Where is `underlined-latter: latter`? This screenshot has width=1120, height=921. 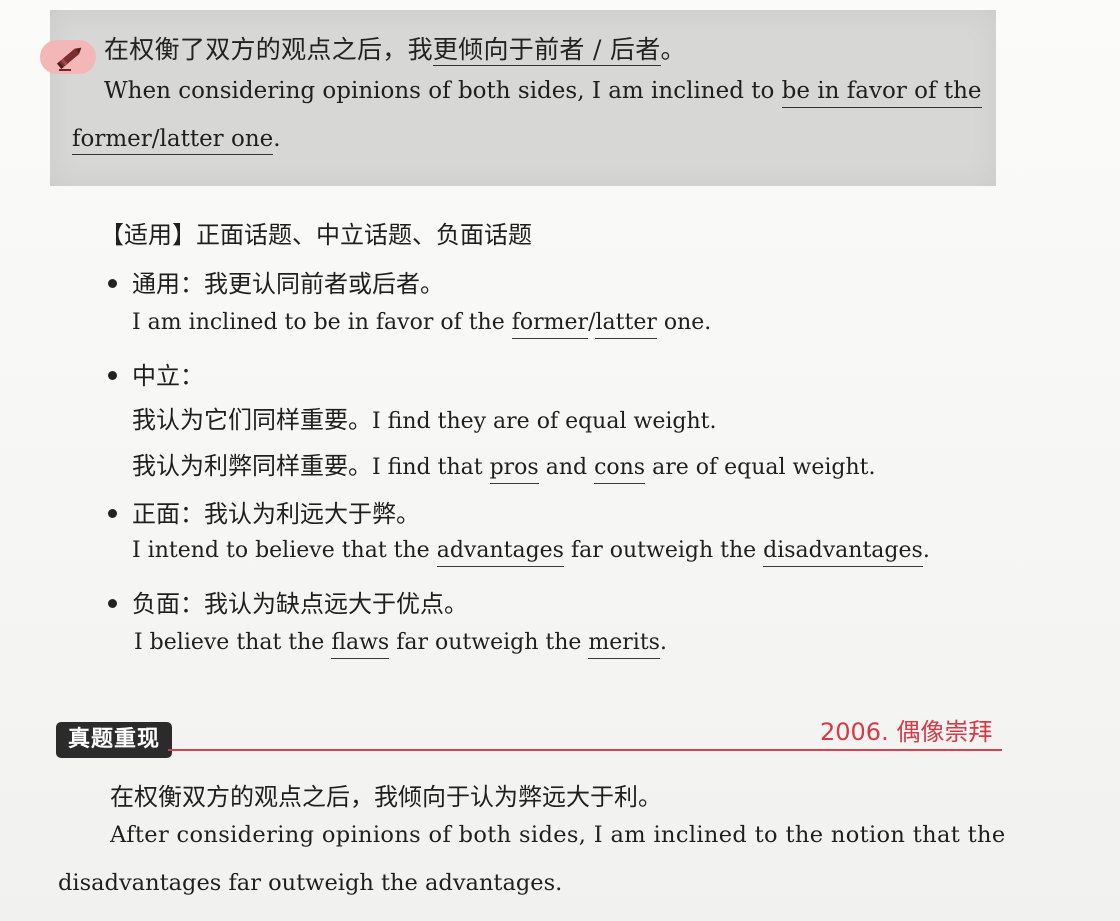 underlined-latter: latter is located at coordinates (626, 324).